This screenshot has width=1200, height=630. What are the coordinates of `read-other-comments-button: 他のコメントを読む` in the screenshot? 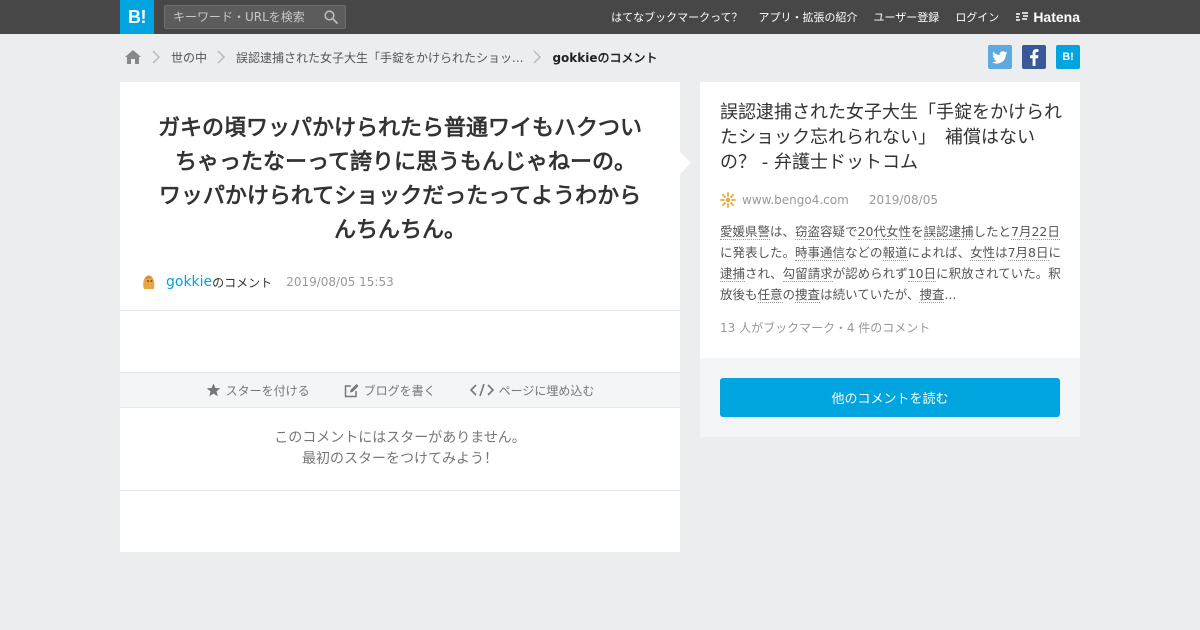 It's located at (890, 397).